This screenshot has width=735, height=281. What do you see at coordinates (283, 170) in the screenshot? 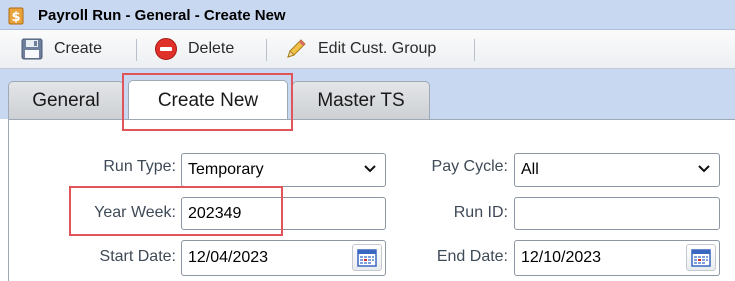
I see `run-type-select: Temporary` at bounding box center [283, 170].